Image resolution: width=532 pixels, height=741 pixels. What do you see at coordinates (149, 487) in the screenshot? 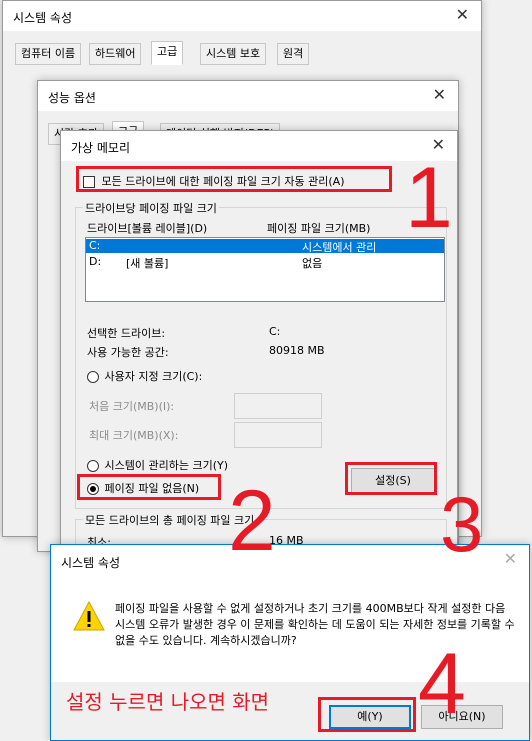
I see `annotation-box-no-paging` at bounding box center [149, 487].